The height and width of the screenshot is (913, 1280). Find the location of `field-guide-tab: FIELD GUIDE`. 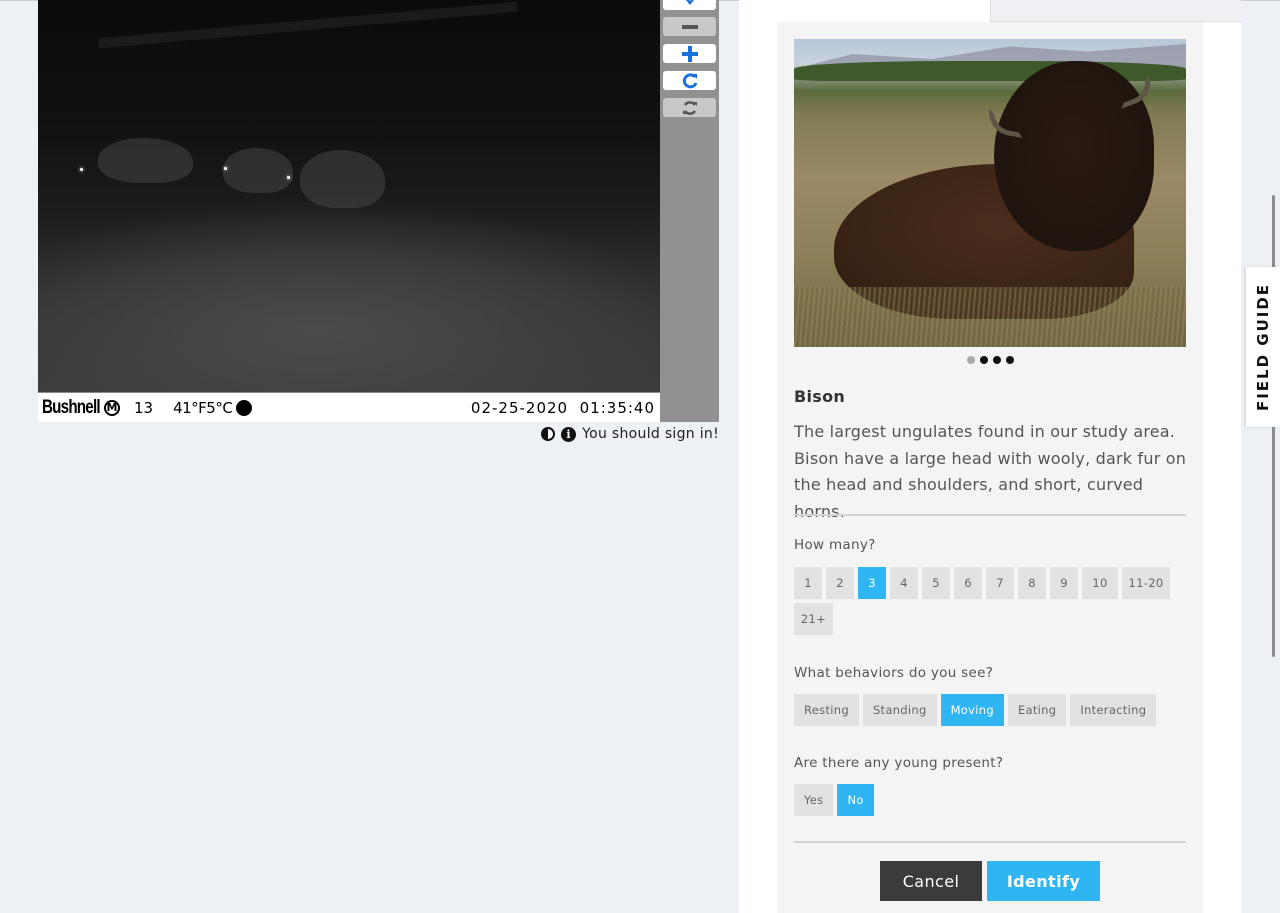

field-guide-tab: FIELD GUIDE is located at coordinates (1263, 347).